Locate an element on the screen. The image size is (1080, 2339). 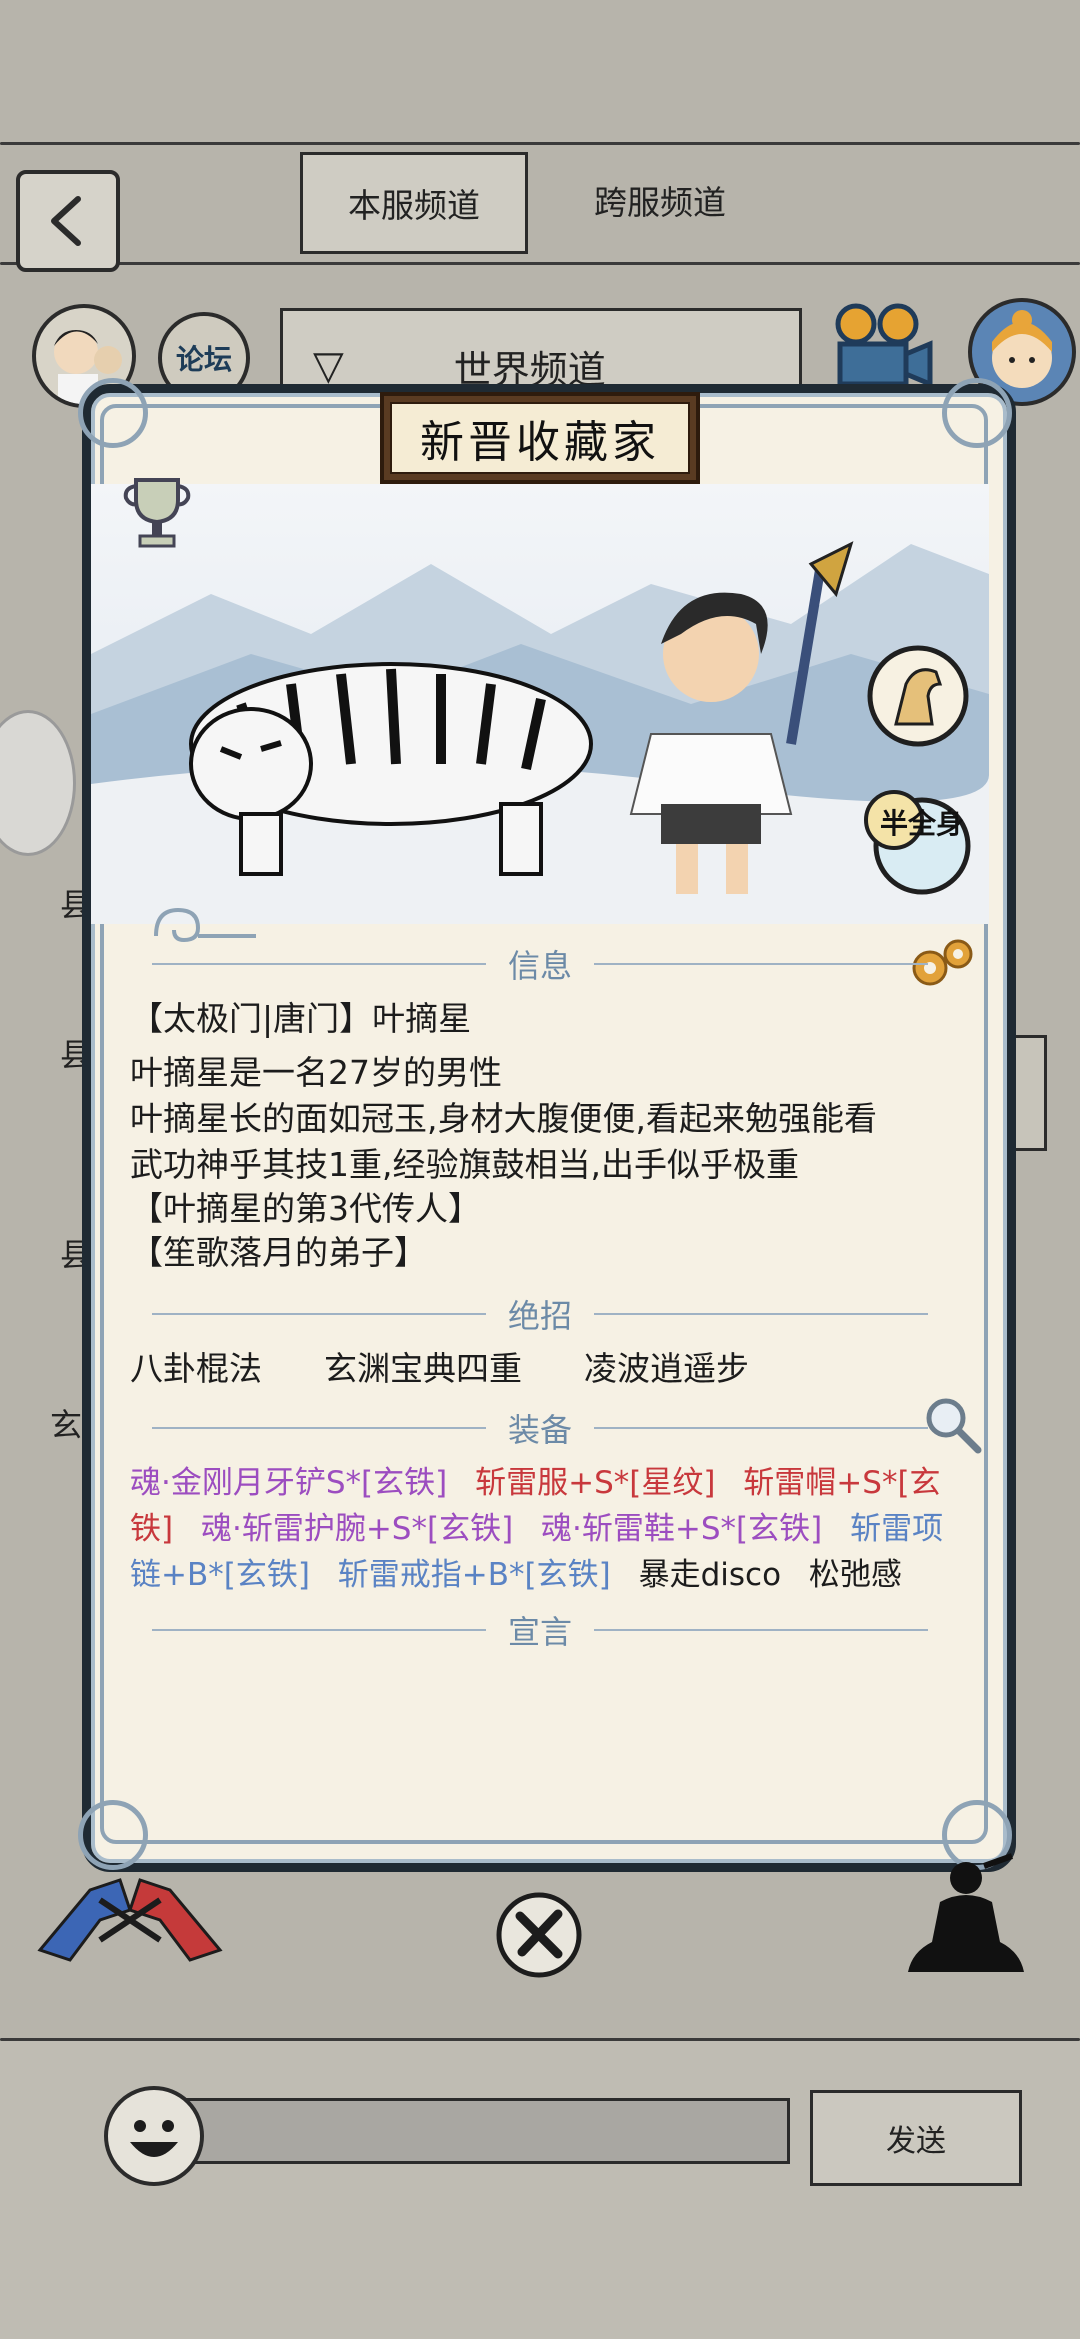
info-line: 【叶摘星的第3代传人】 is located at coordinates (305, 1208).